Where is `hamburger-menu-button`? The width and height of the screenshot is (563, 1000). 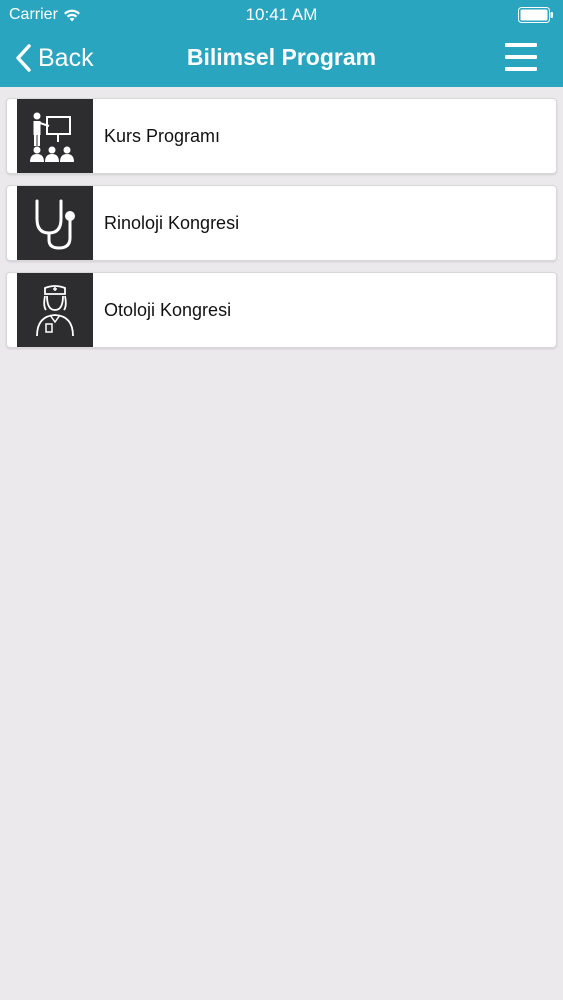 hamburger-menu-button is located at coordinates (521, 57).